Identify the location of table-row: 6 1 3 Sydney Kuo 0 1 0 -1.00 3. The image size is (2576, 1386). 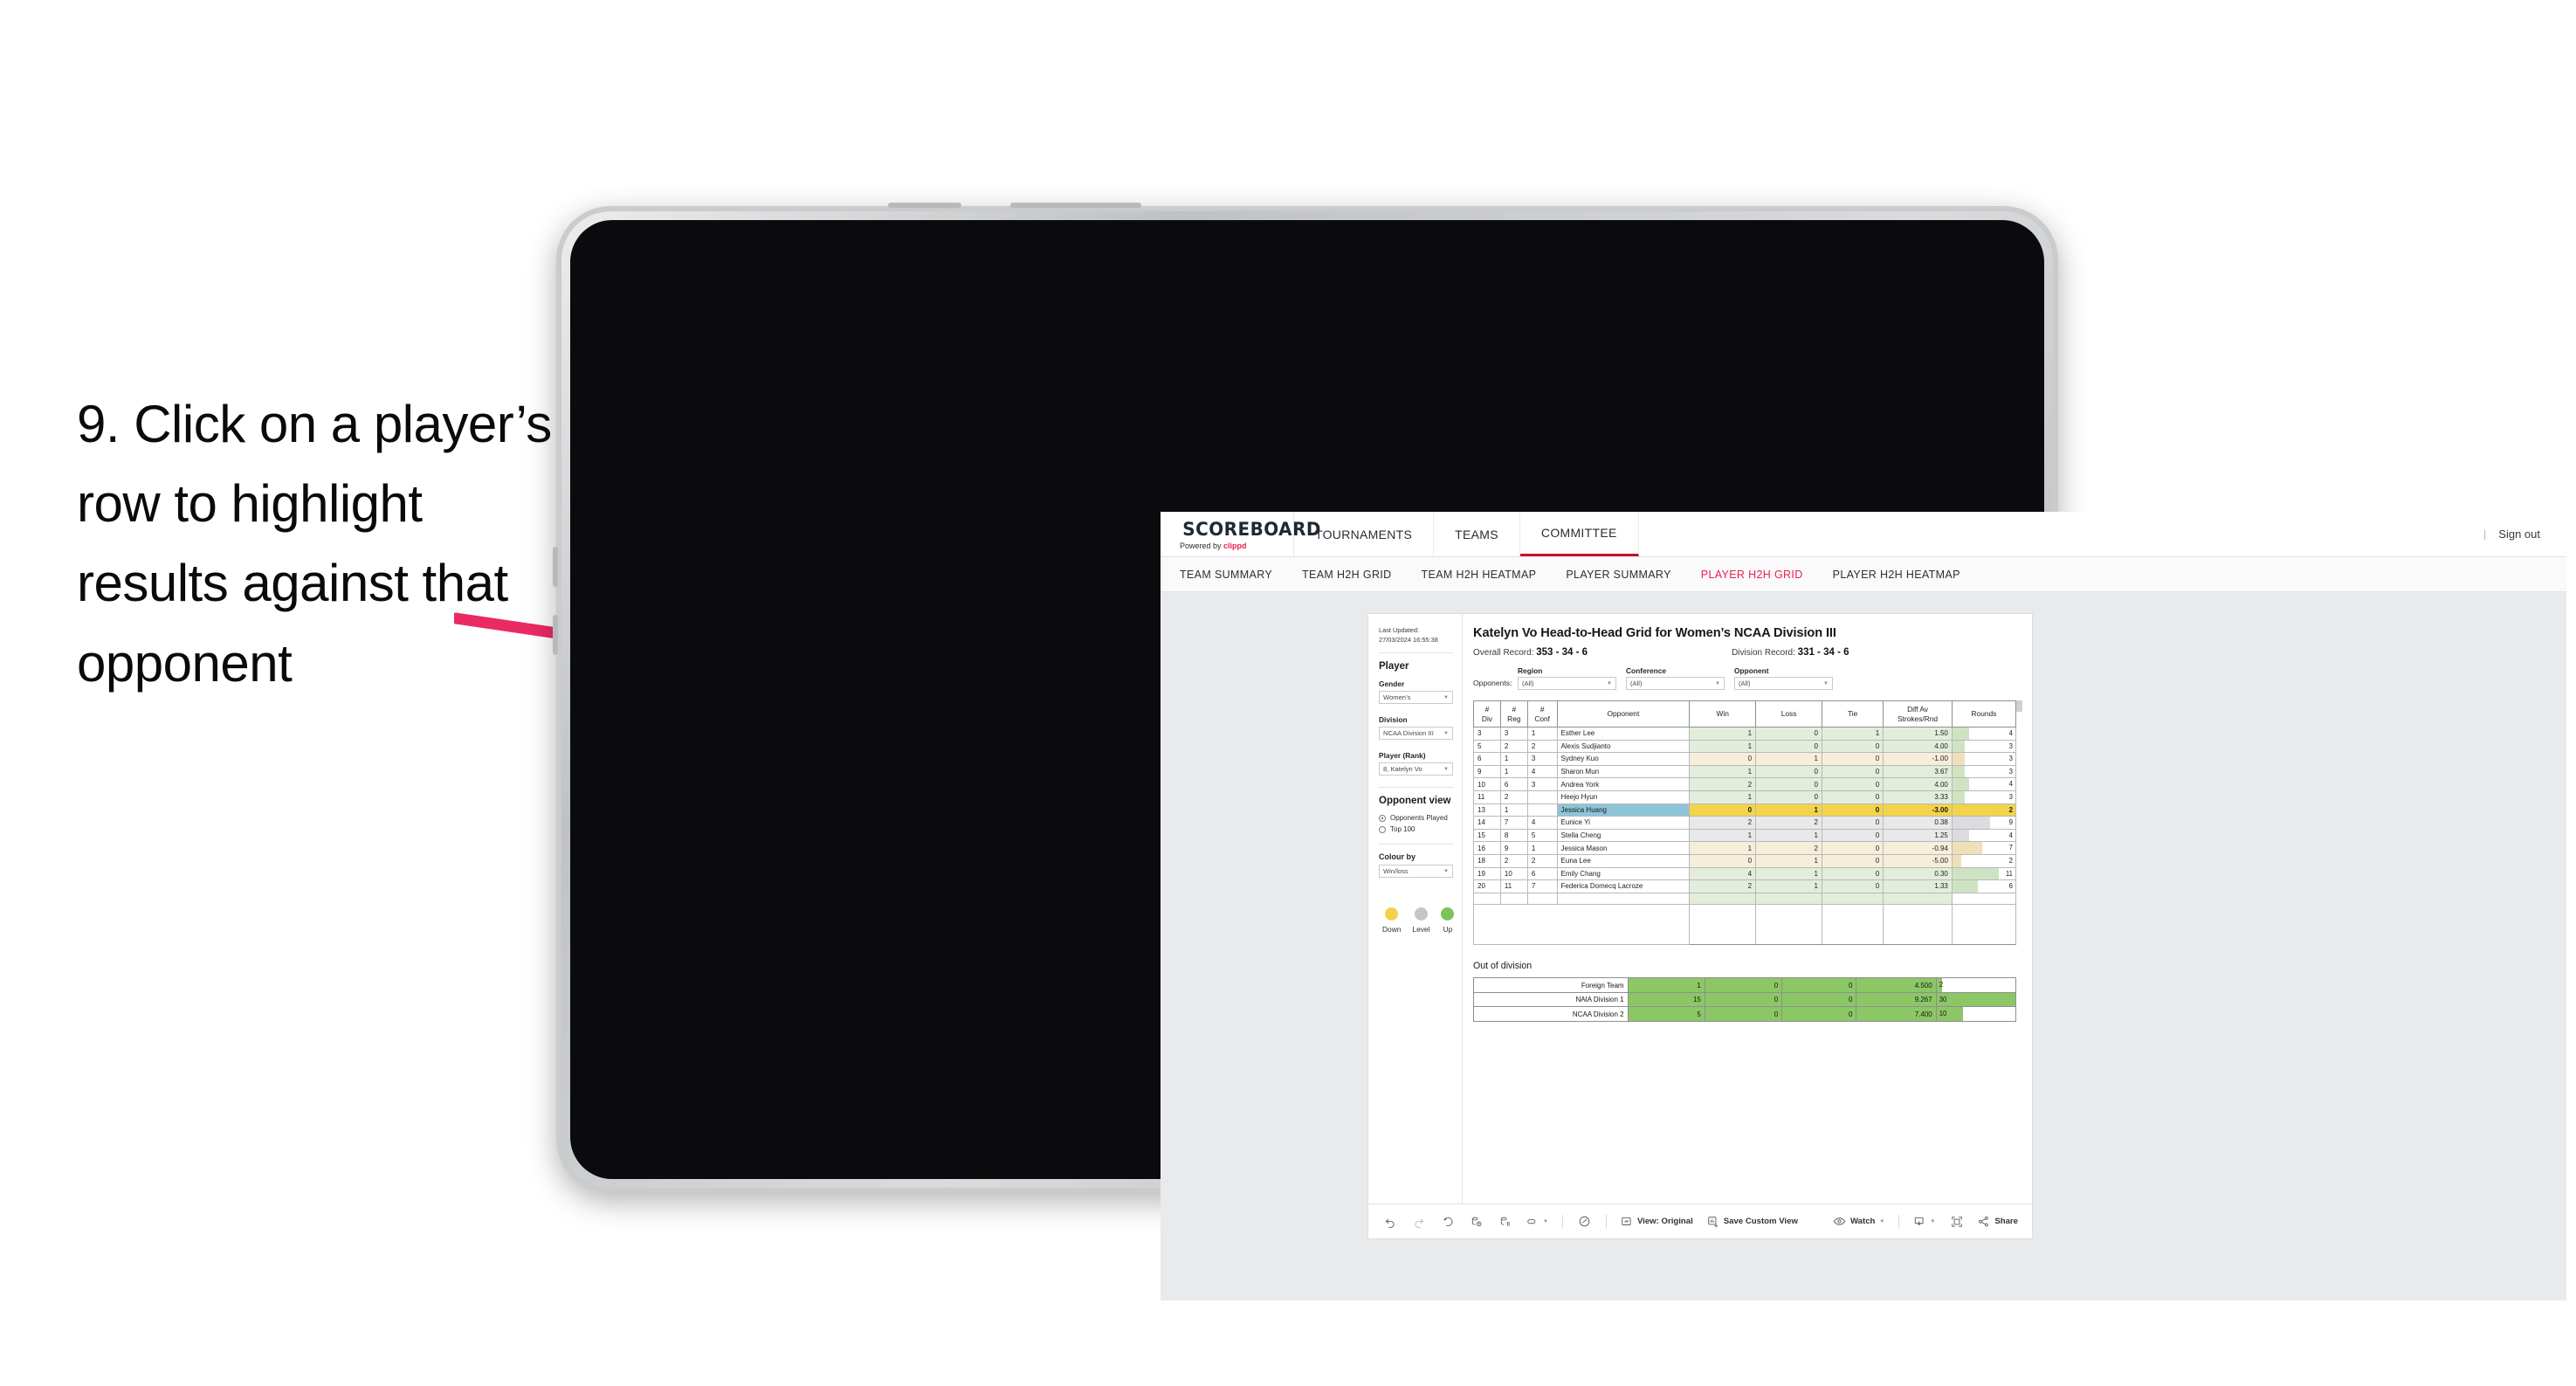
(1745, 759).